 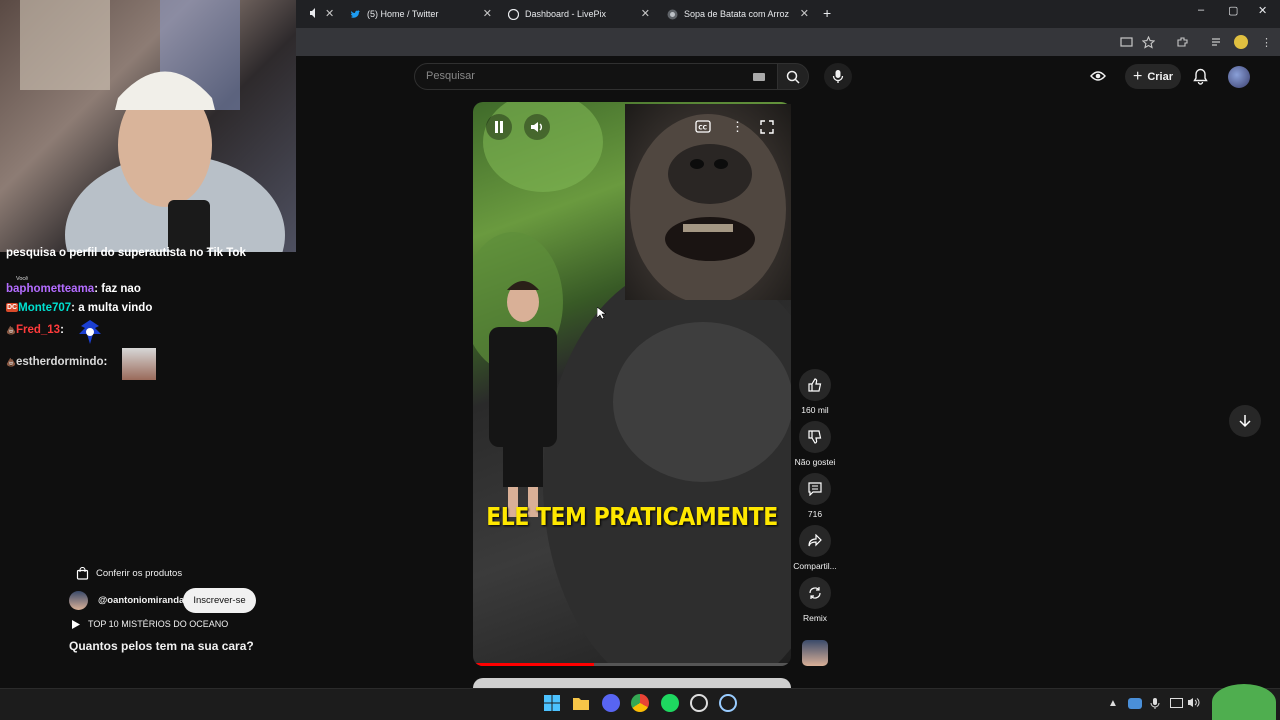 What do you see at coordinates (1148, 42) in the screenshot?
I see `bookmark-star-icon` at bounding box center [1148, 42].